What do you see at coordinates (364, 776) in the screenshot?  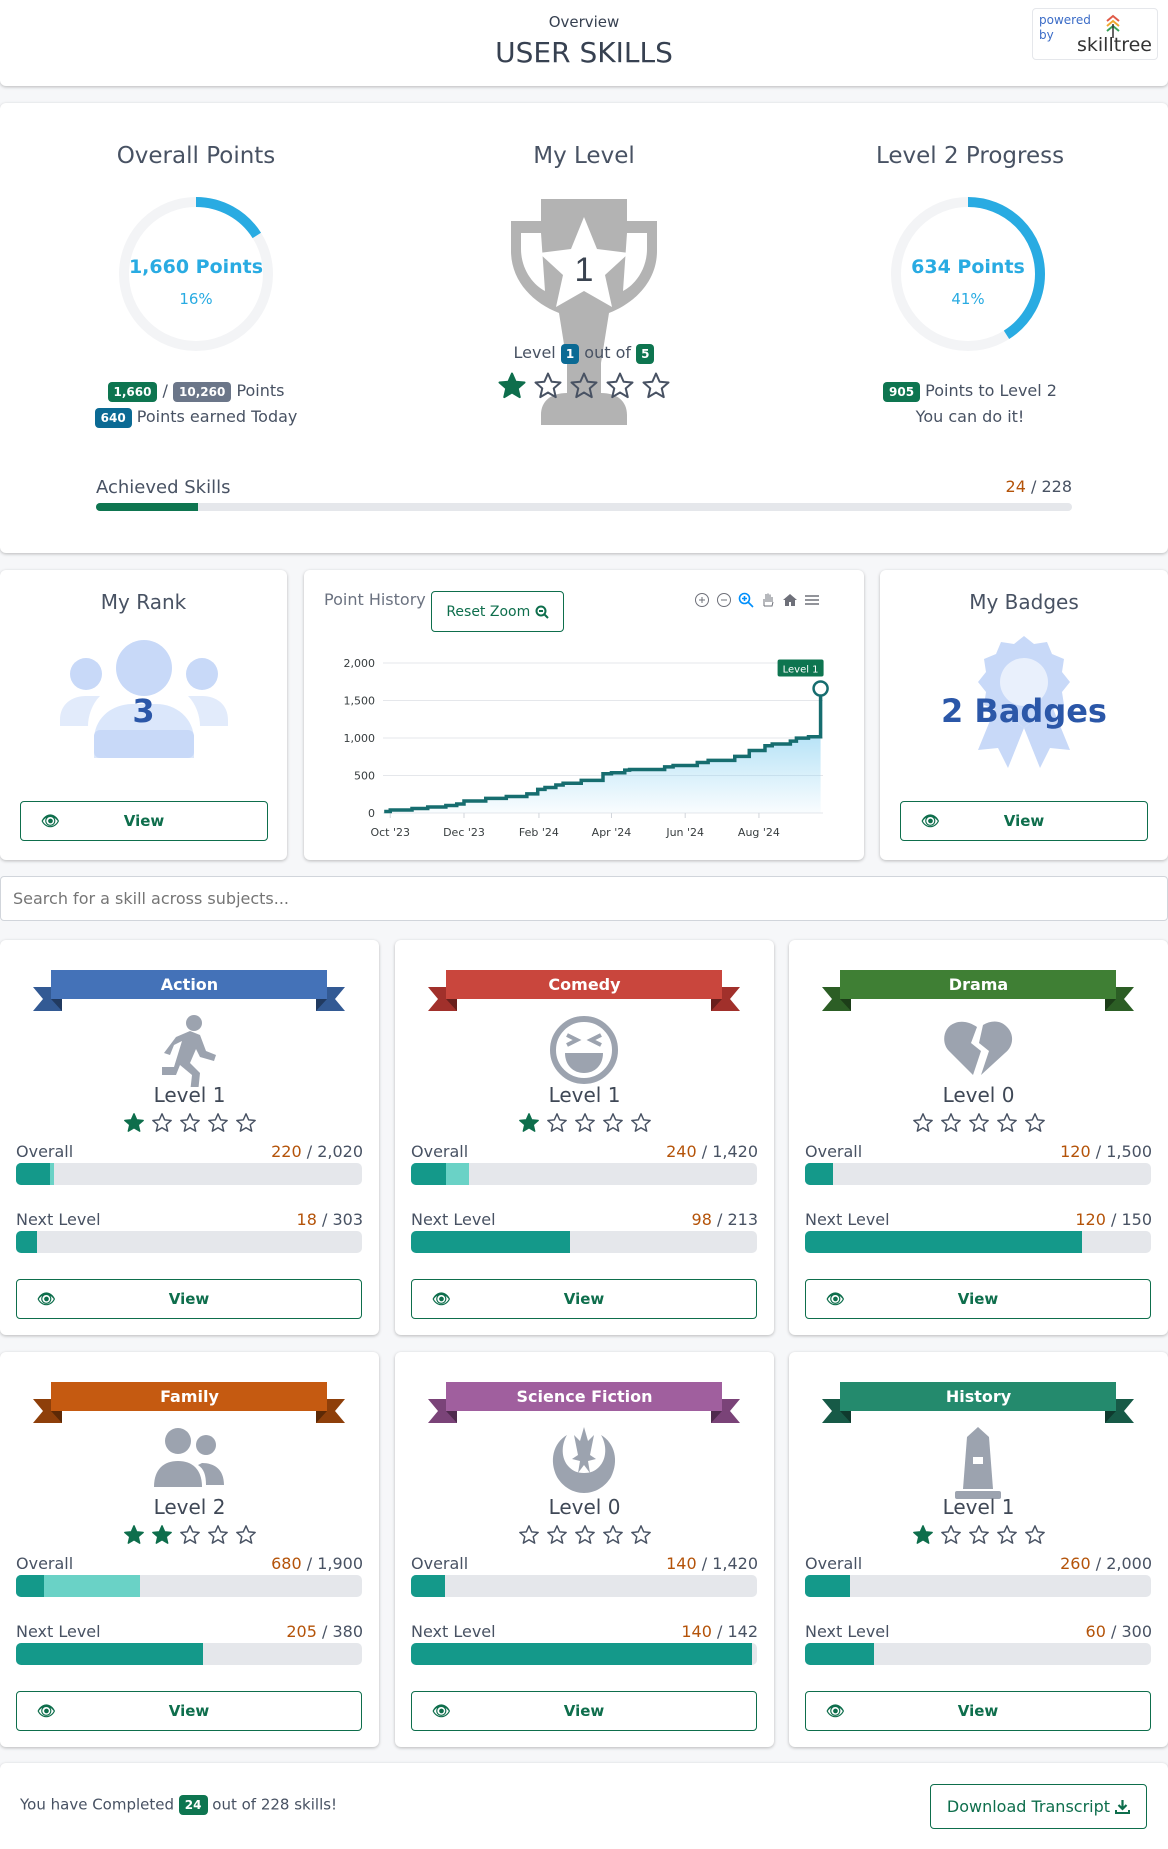 I see `y-tick-label: 500` at bounding box center [364, 776].